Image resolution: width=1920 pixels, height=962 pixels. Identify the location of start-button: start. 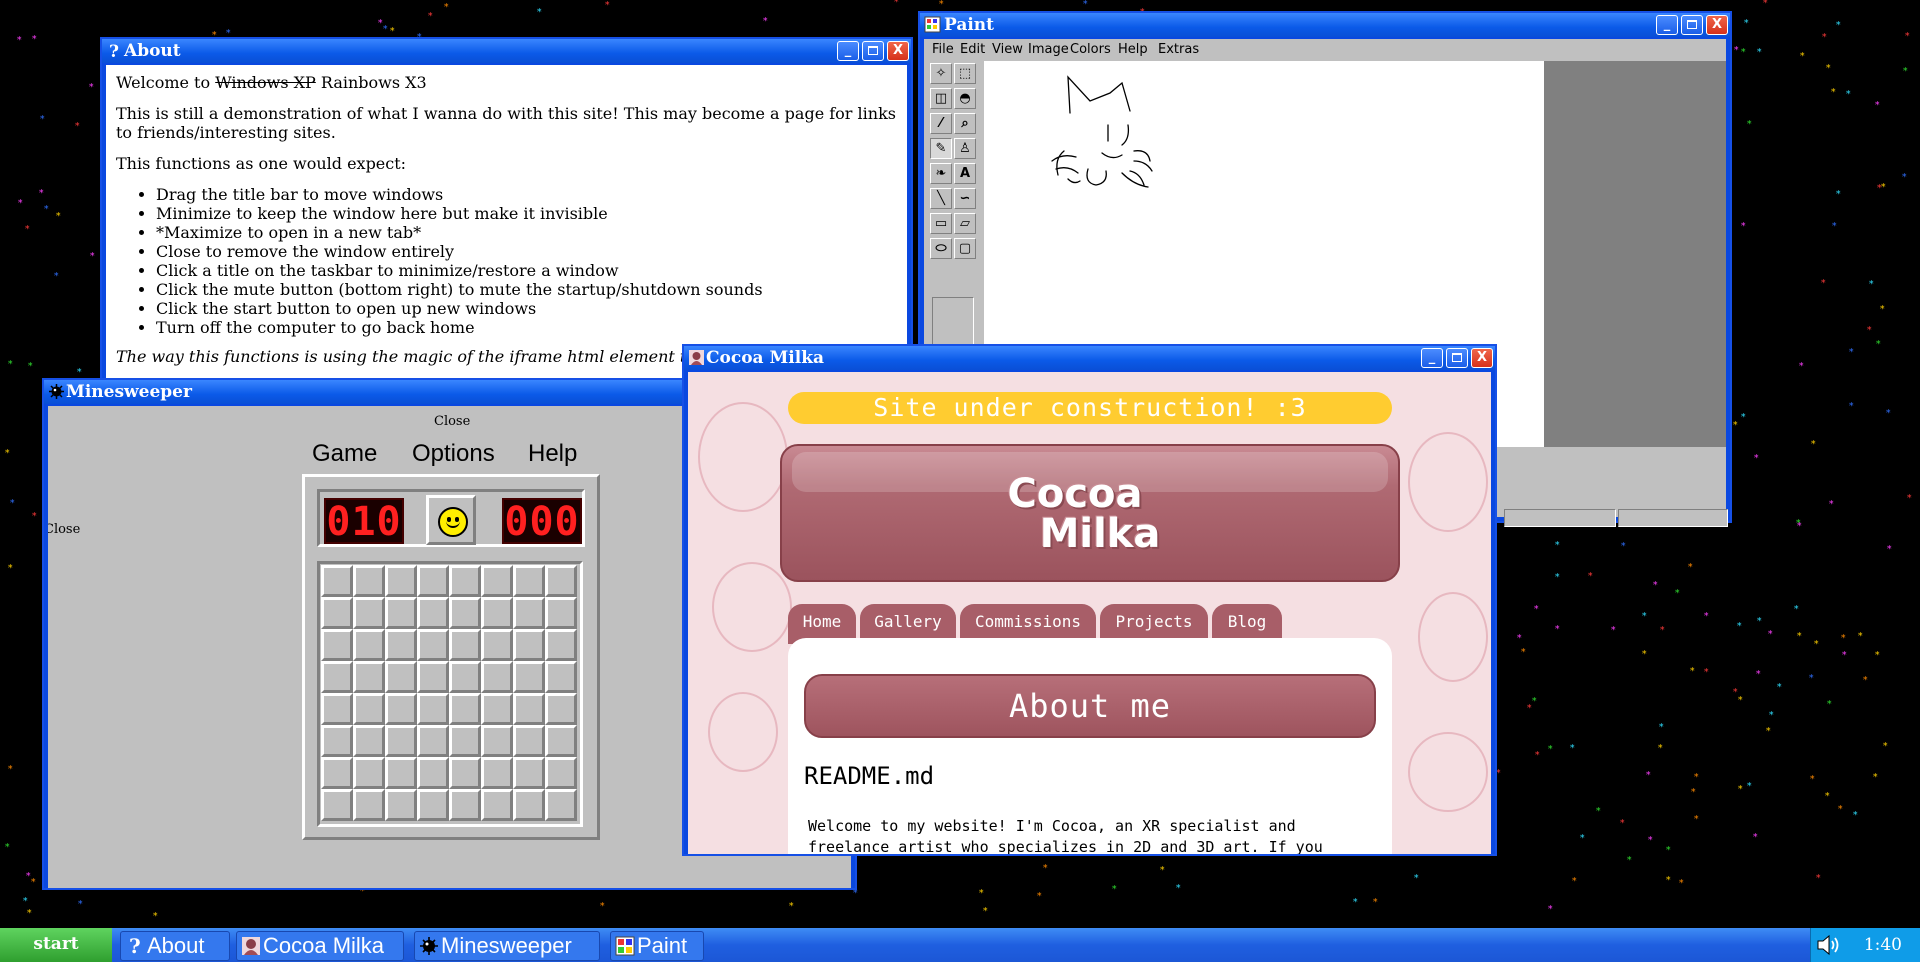
(56, 945).